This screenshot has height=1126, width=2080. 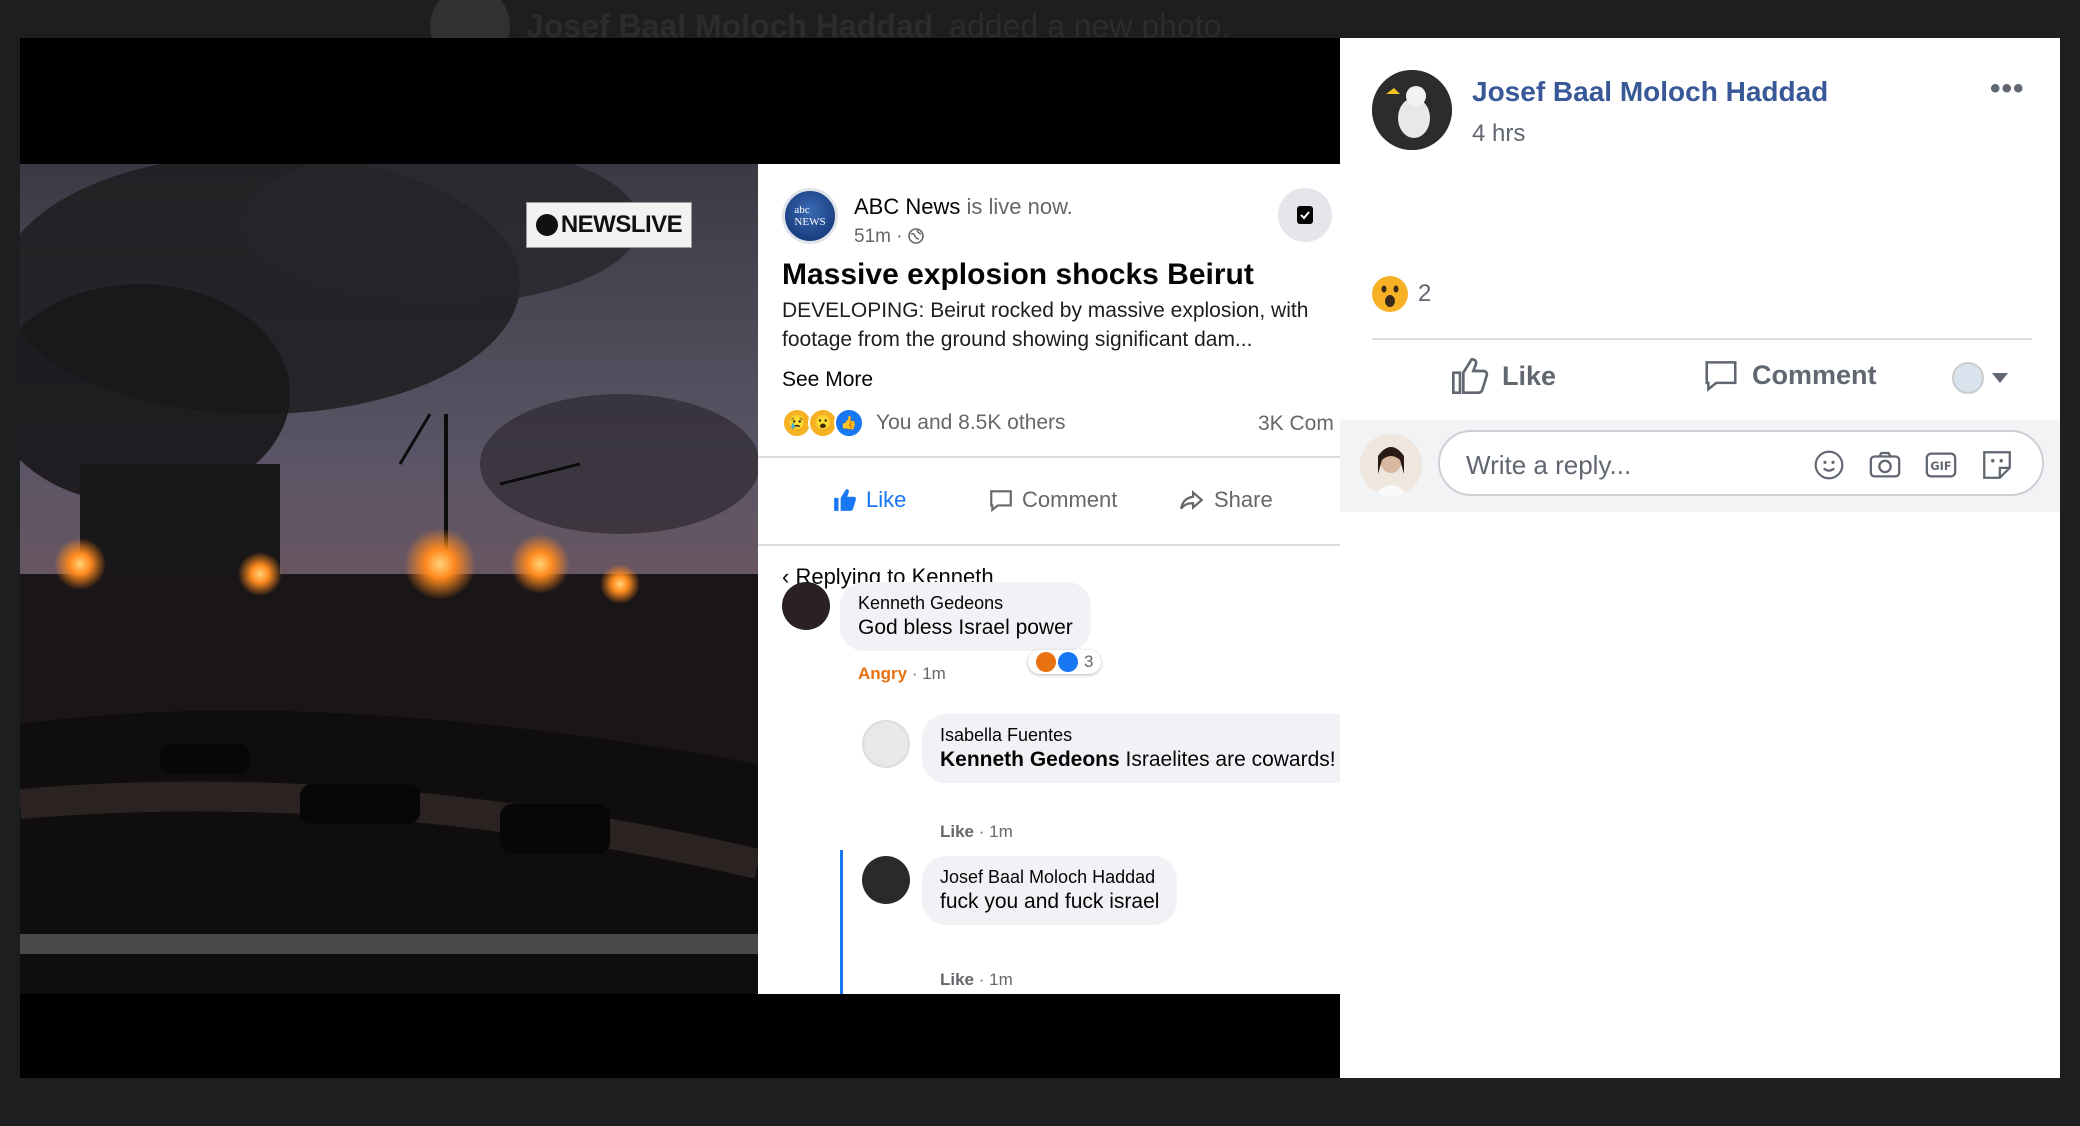 What do you see at coordinates (1650, 92) in the screenshot?
I see `author-name: Josef Baal Moloch Haddad` at bounding box center [1650, 92].